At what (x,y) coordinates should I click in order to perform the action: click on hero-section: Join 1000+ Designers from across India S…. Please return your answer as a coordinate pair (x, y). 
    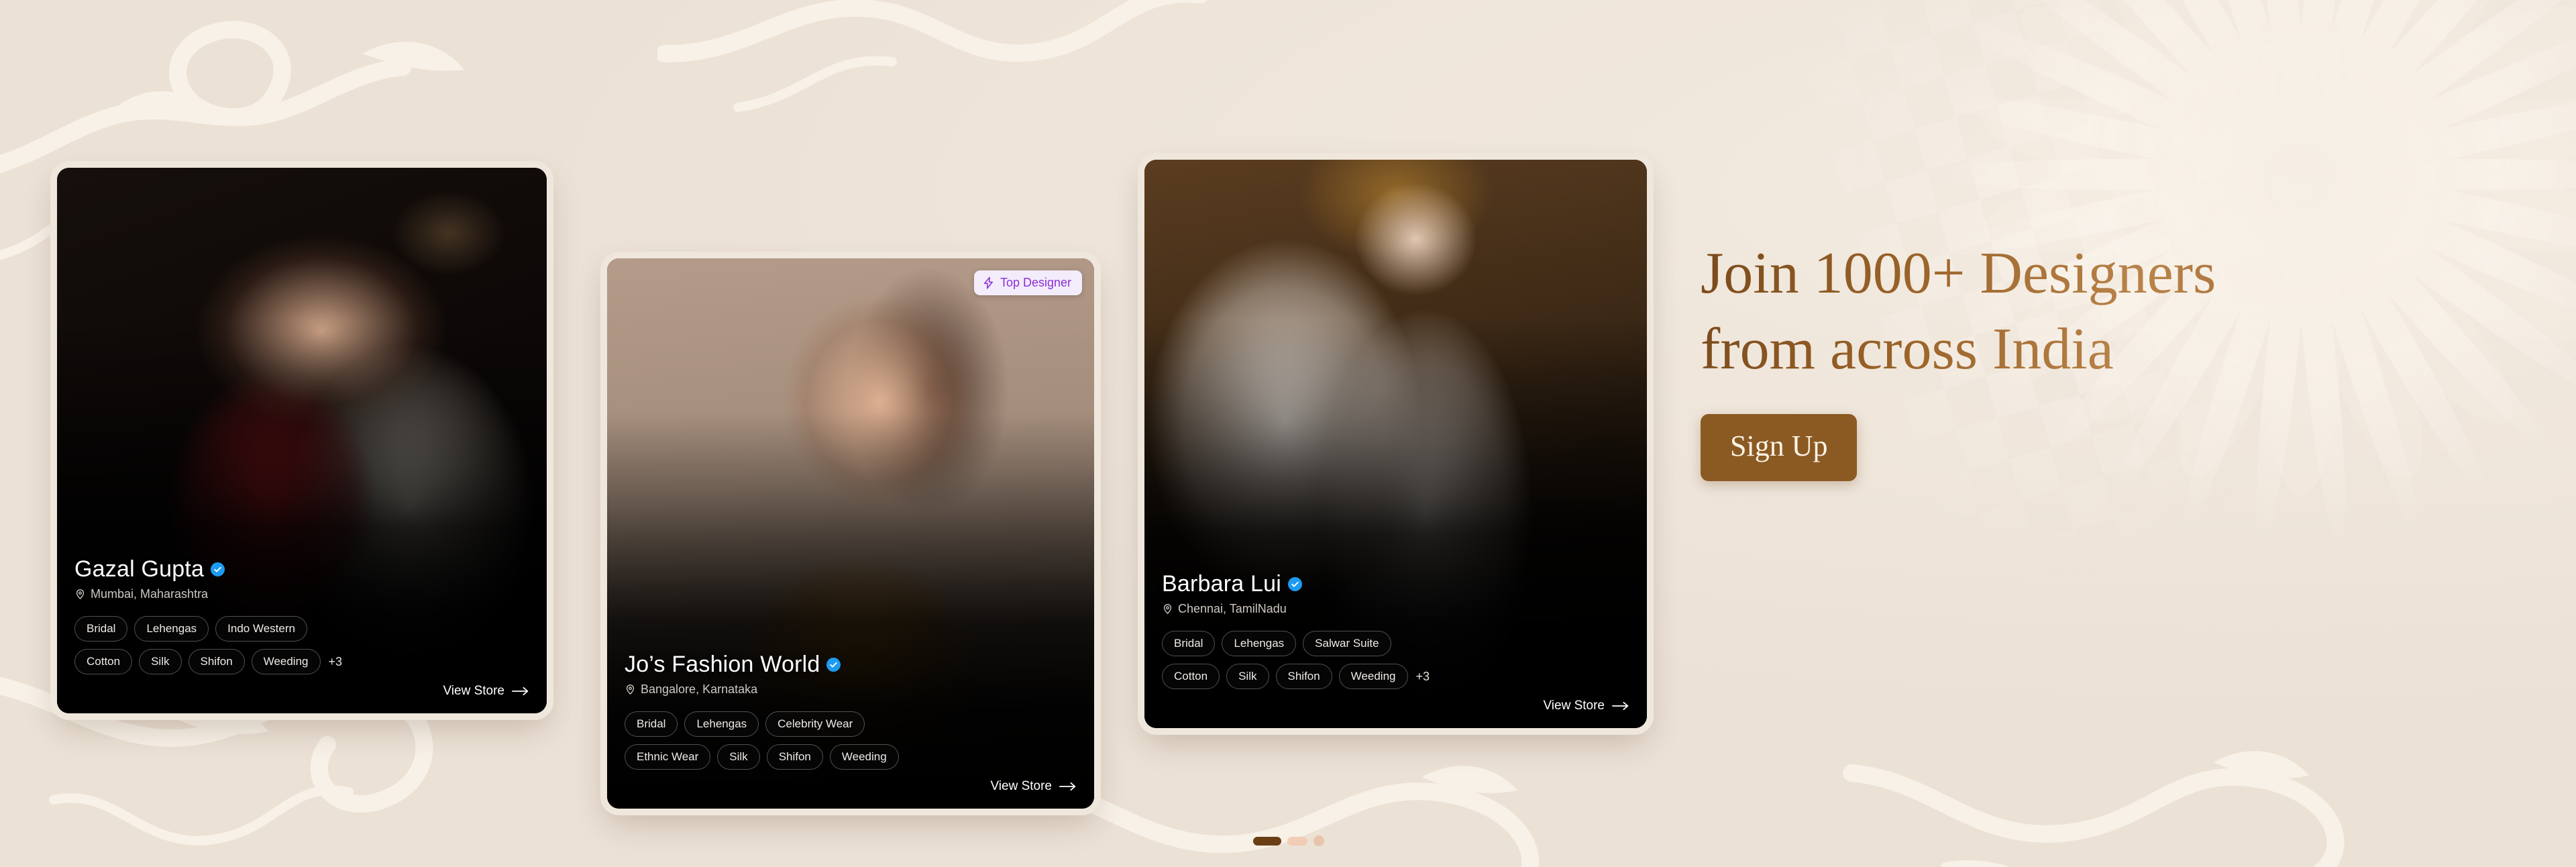
    Looking at the image, I should click on (2076, 359).